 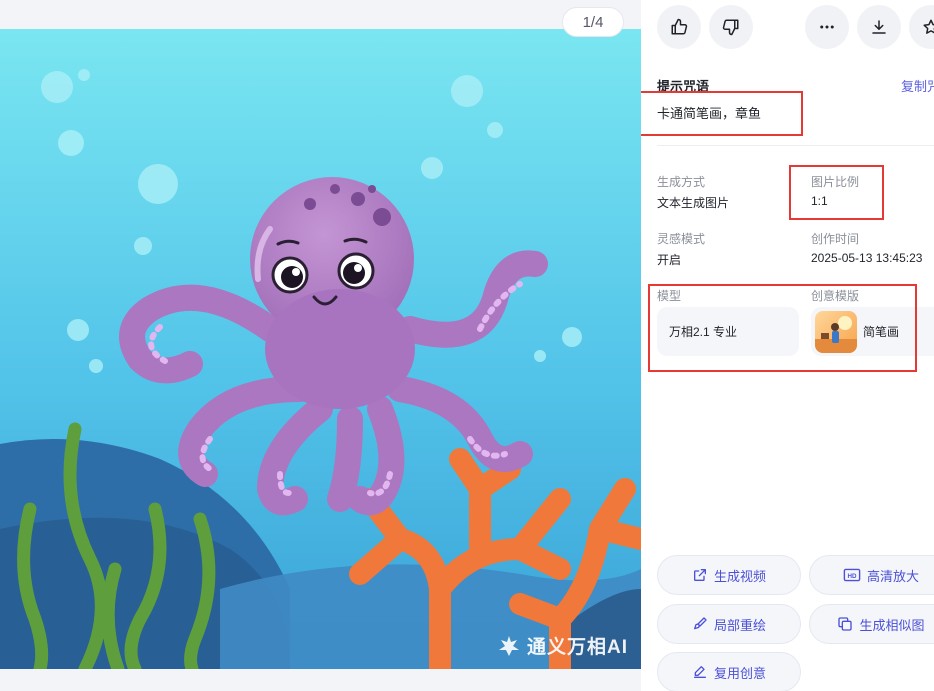 What do you see at coordinates (593, 22) in the screenshot?
I see `image-counter: 1/4` at bounding box center [593, 22].